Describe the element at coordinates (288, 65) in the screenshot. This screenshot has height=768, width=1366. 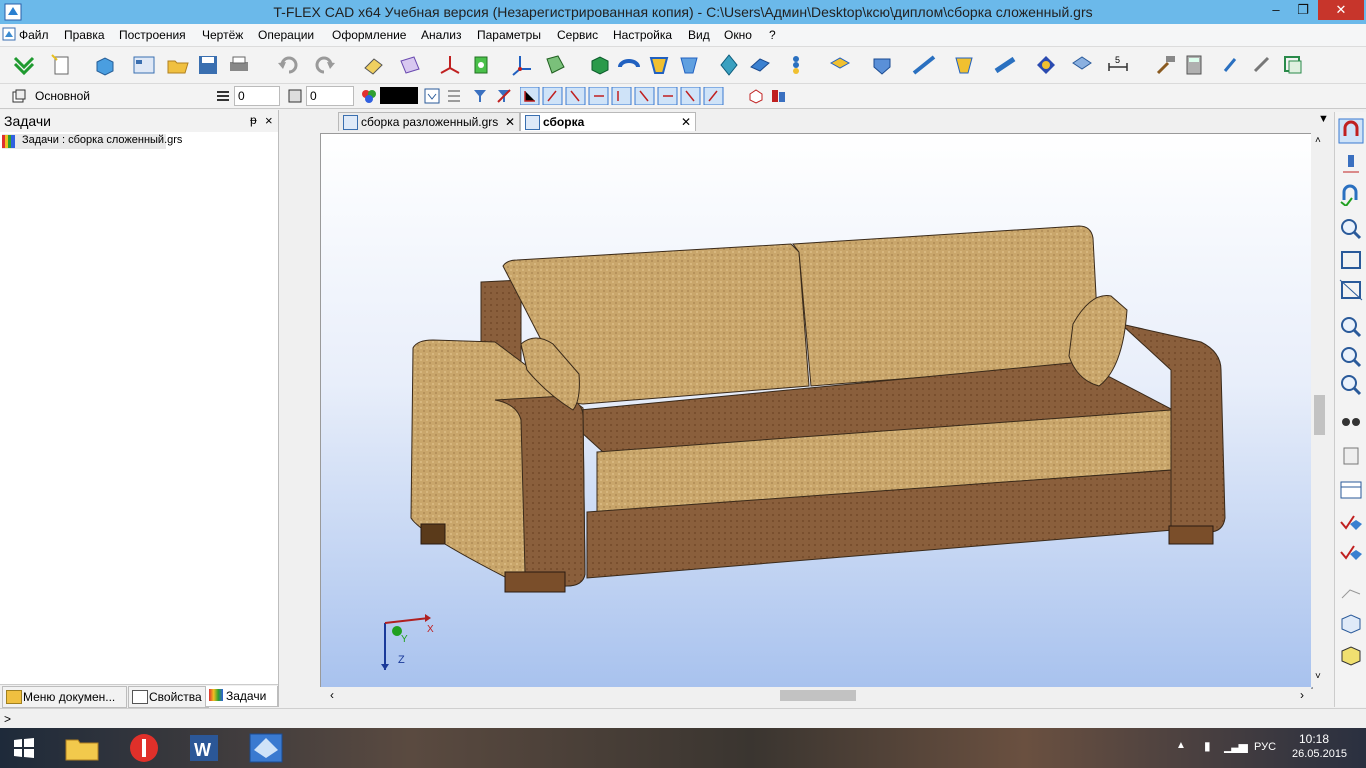
I see `undo-icon` at that location.